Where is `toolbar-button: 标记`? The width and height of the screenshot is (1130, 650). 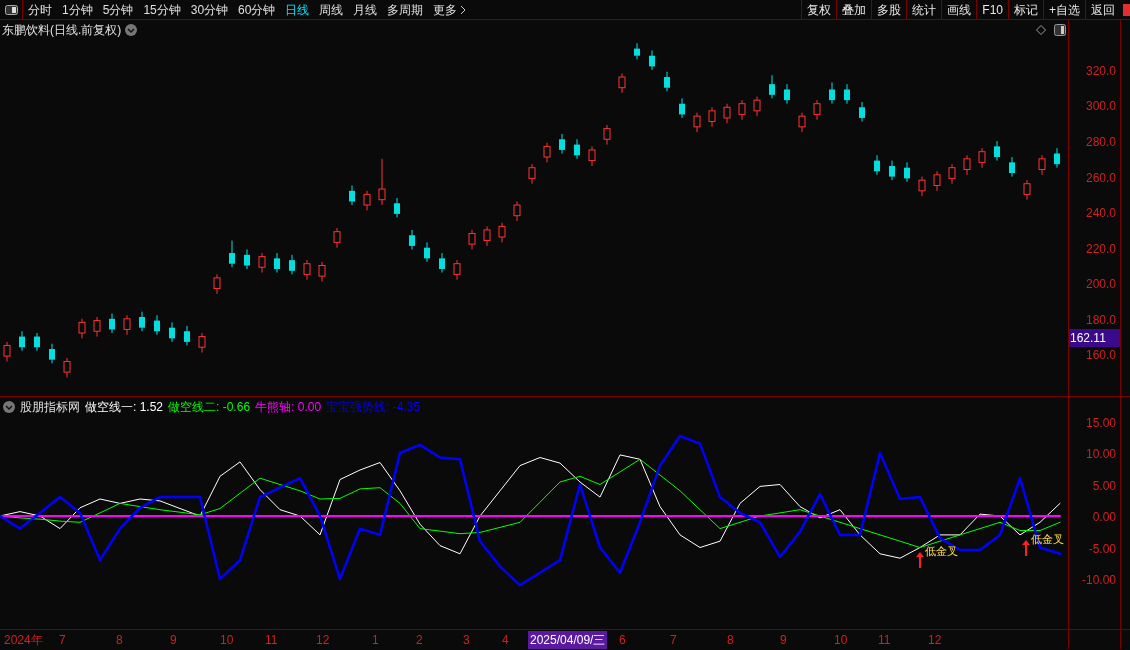 toolbar-button: 标记 is located at coordinates (1025, 10).